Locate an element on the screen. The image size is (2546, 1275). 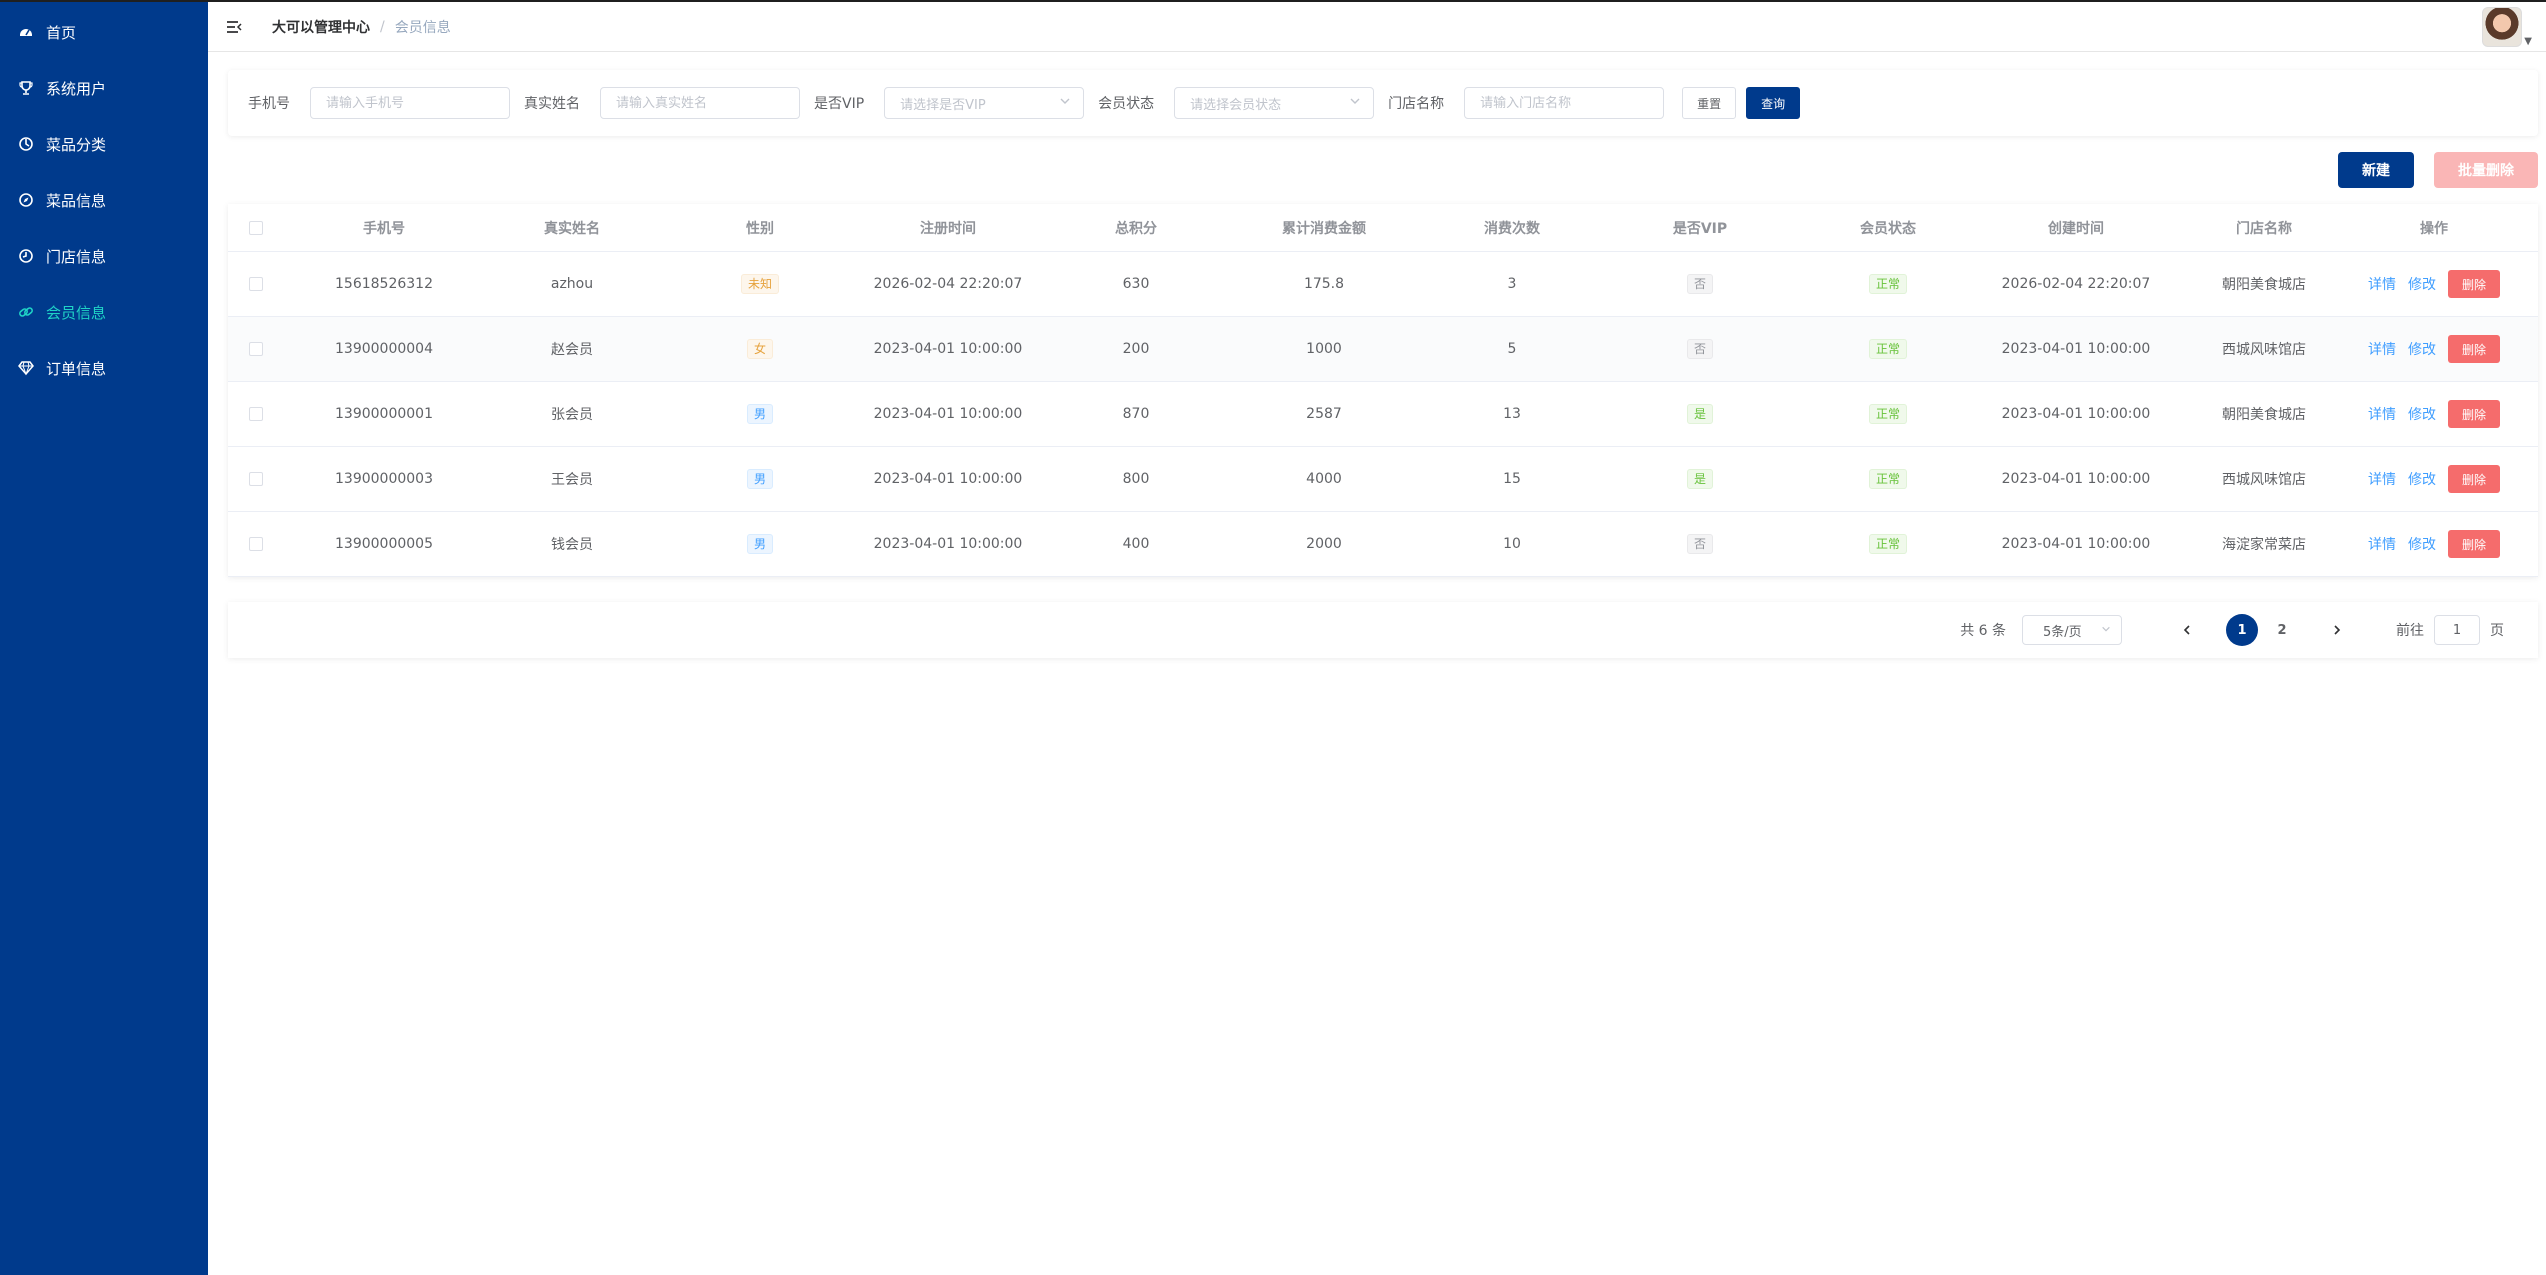
phone-input is located at coordinates (410, 103).